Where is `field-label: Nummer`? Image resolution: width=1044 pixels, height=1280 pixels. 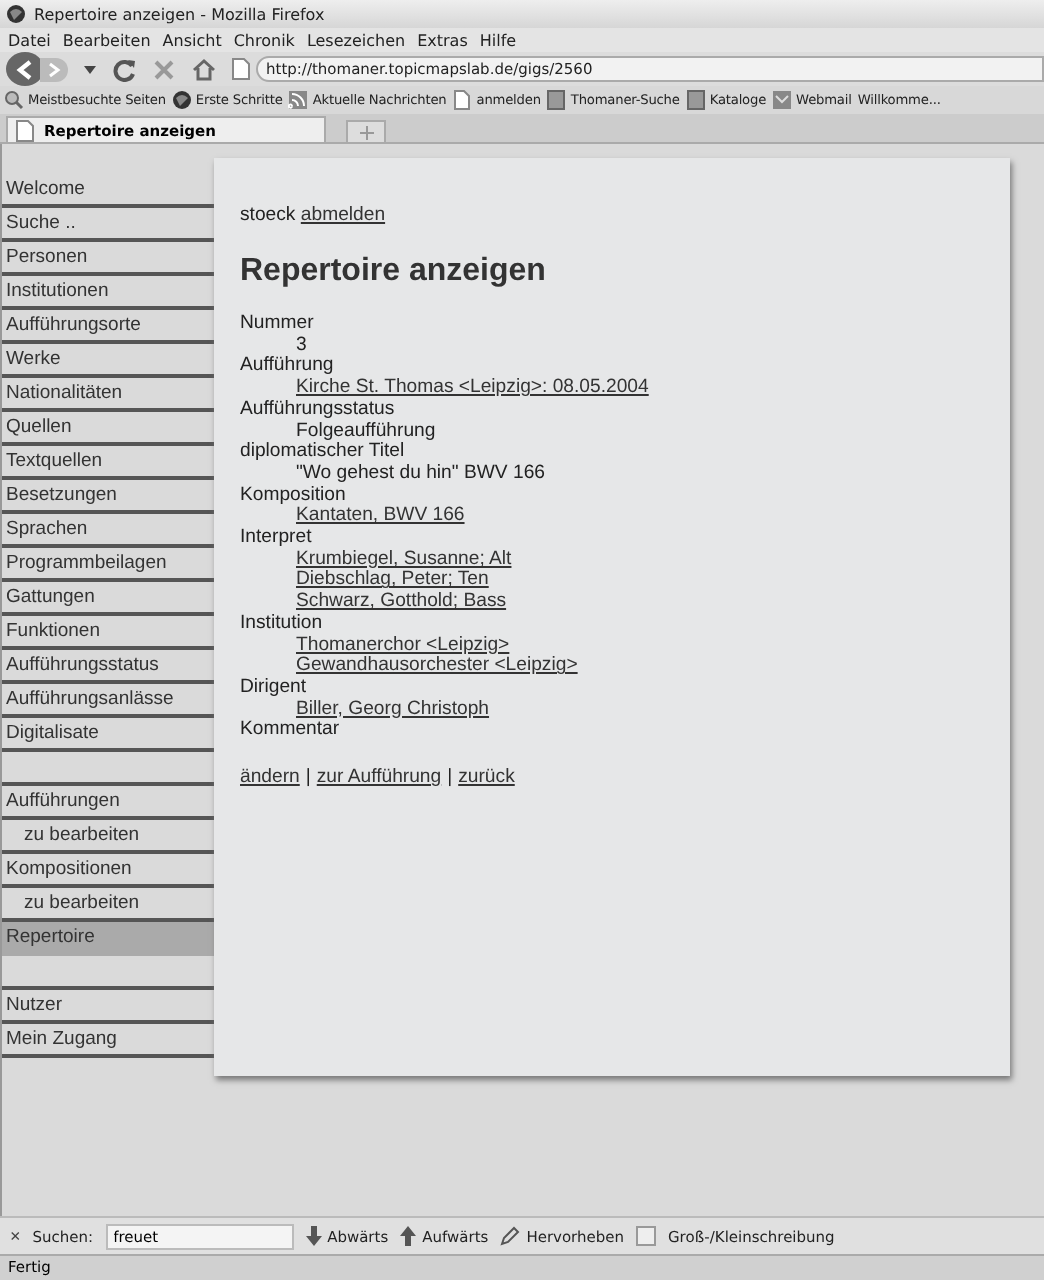
field-label: Nummer is located at coordinates (278, 325).